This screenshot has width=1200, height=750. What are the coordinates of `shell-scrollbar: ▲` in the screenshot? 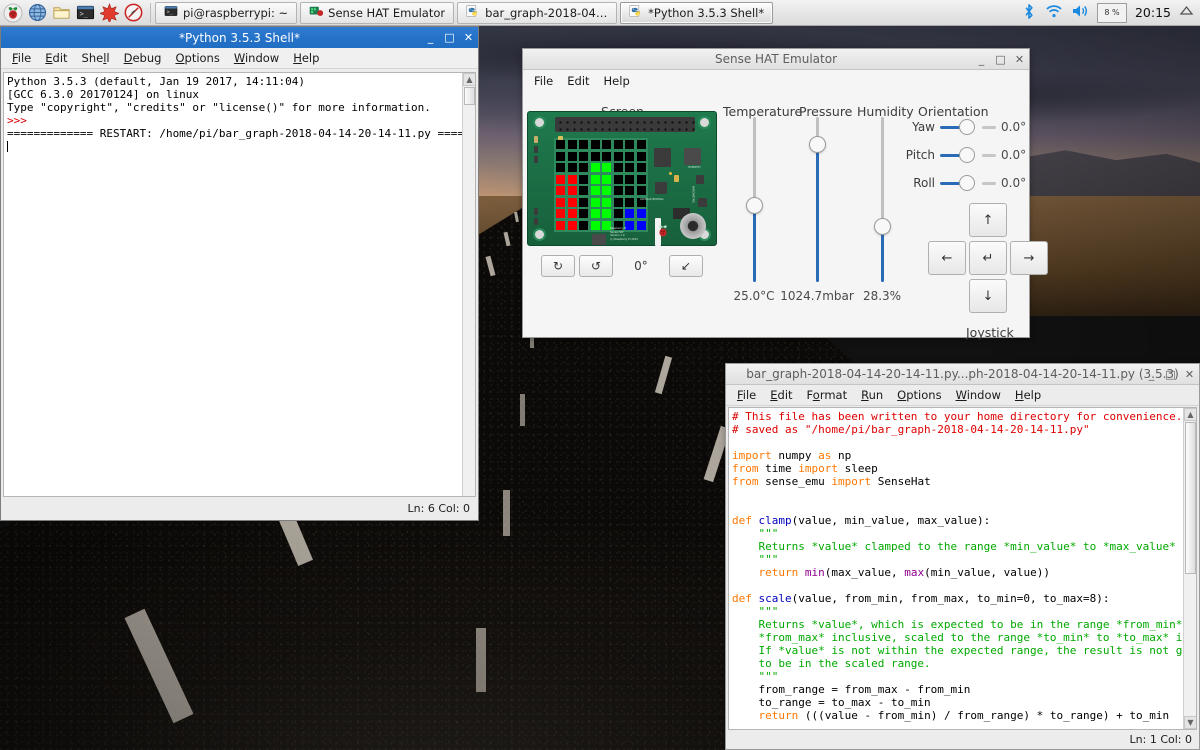 It's located at (468, 284).